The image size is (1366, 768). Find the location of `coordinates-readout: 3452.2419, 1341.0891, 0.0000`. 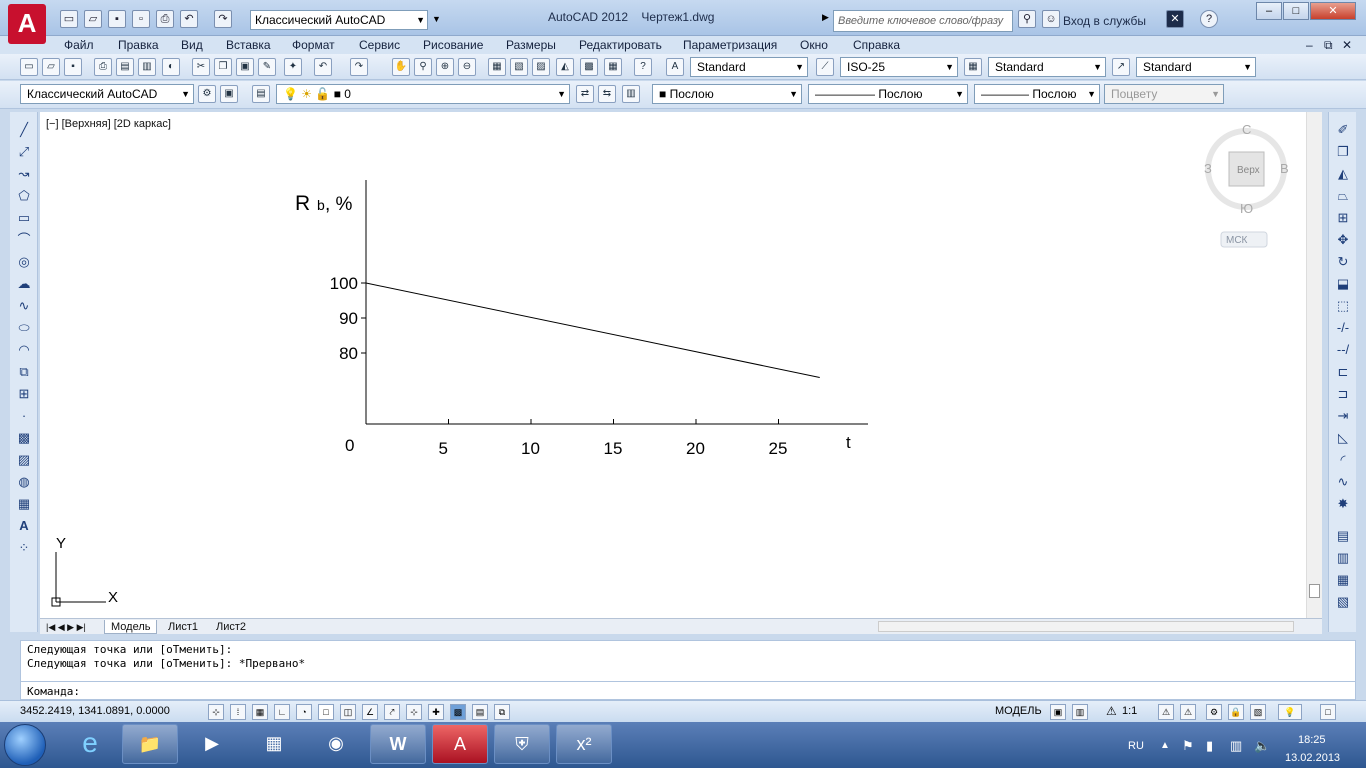

coordinates-readout: 3452.2419, 1341.0891, 0.0000 is located at coordinates (95, 711).